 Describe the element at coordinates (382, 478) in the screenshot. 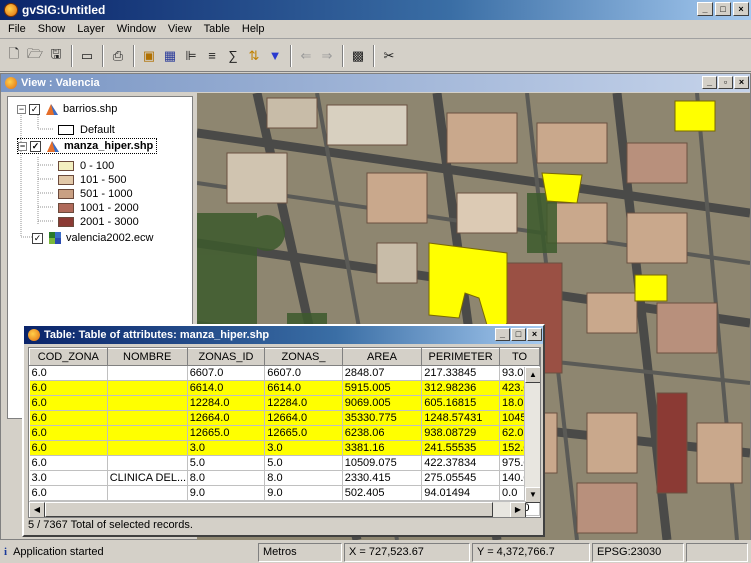

I see `table-cell: 2330.415` at that location.